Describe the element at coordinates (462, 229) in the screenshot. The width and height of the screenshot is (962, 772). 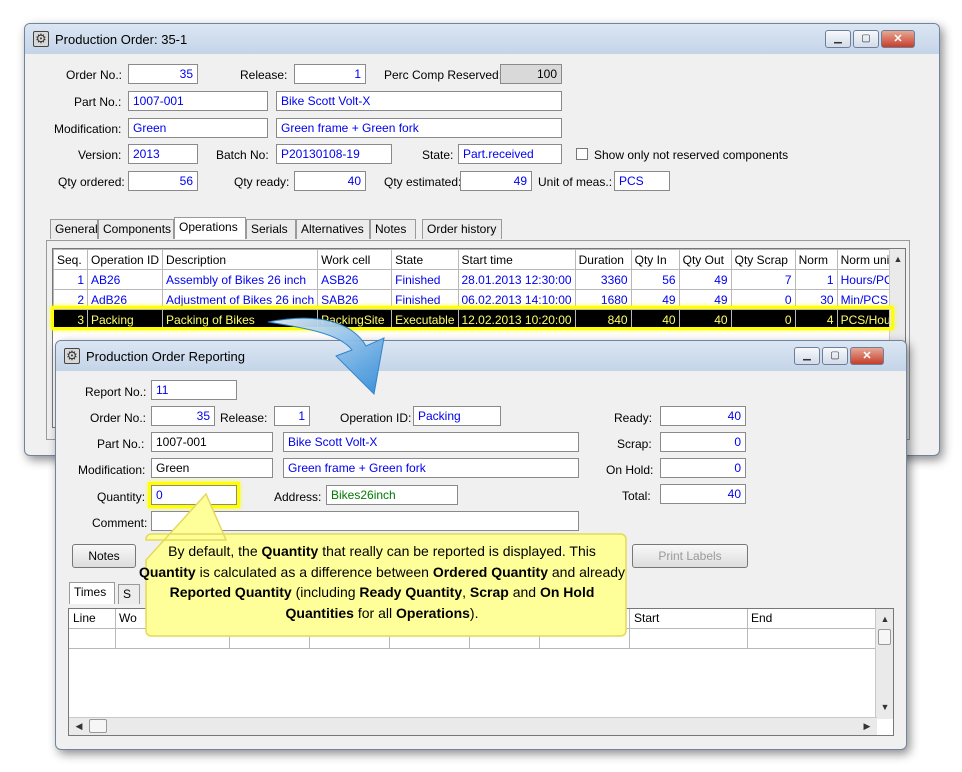
I see `tab-order-history: Order history` at that location.